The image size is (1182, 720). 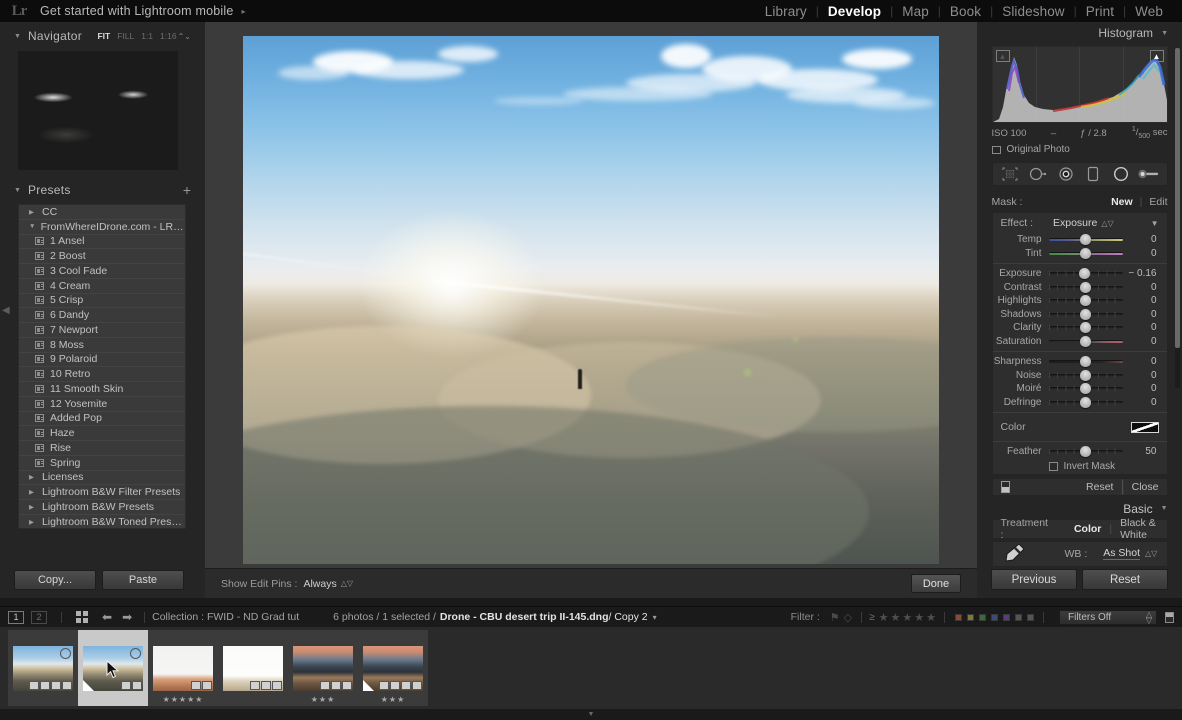 I want to click on slider-value: 50, so click(x=1139, y=451).